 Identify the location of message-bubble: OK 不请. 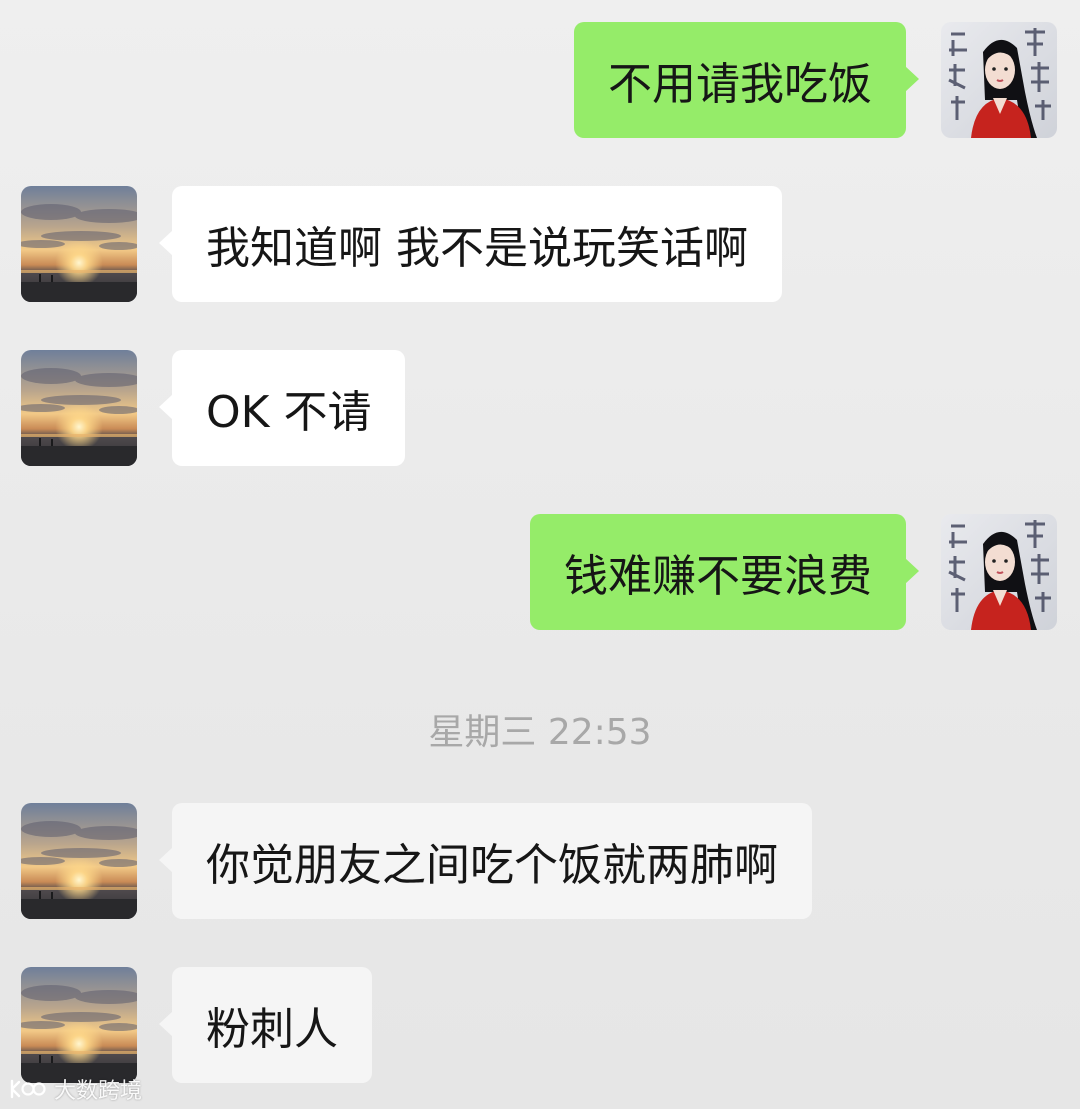
(282, 408).